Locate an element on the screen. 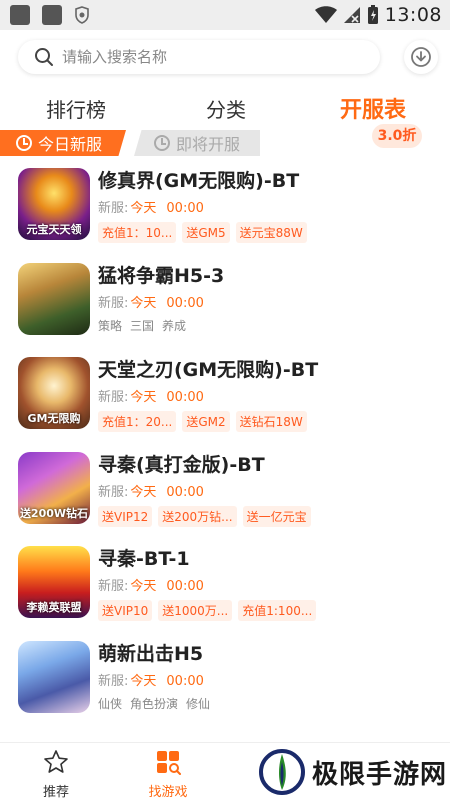 This screenshot has height=800, width=450. download-button is located at coordinates (421, 57).